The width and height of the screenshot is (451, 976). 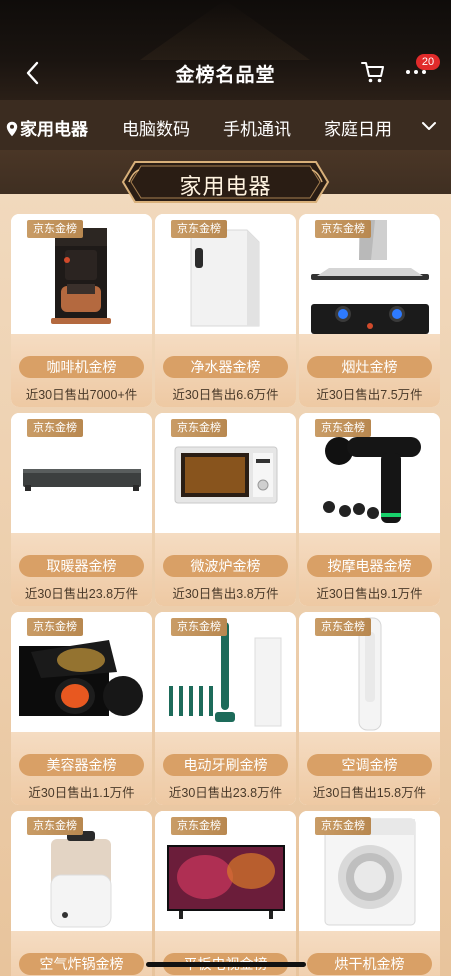 I want to click on product-name: 电动牙刷金榜, so click(x=225, y=765).